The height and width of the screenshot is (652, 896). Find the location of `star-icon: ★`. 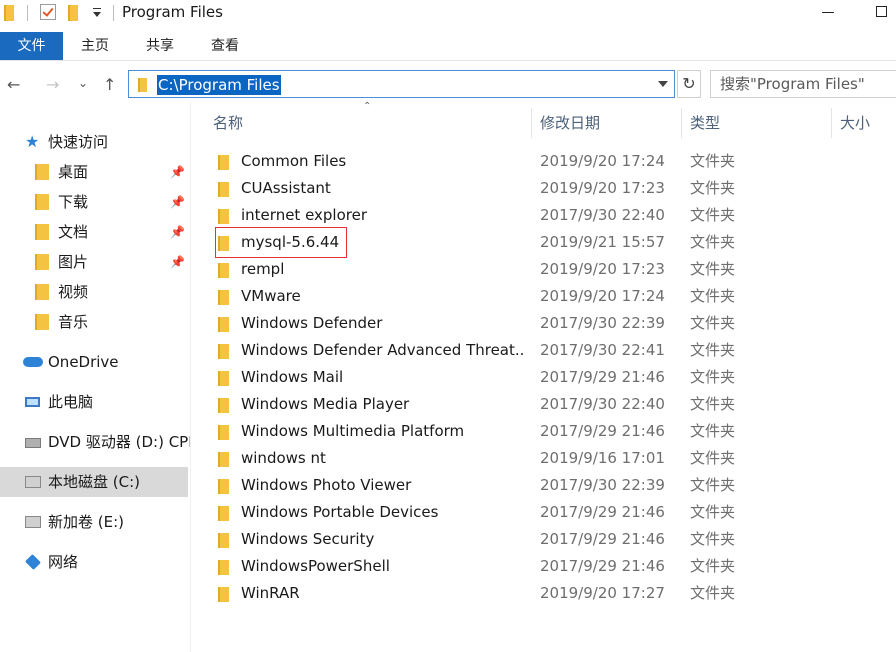

star-icon: ★ is located at coordinates (32, 141).